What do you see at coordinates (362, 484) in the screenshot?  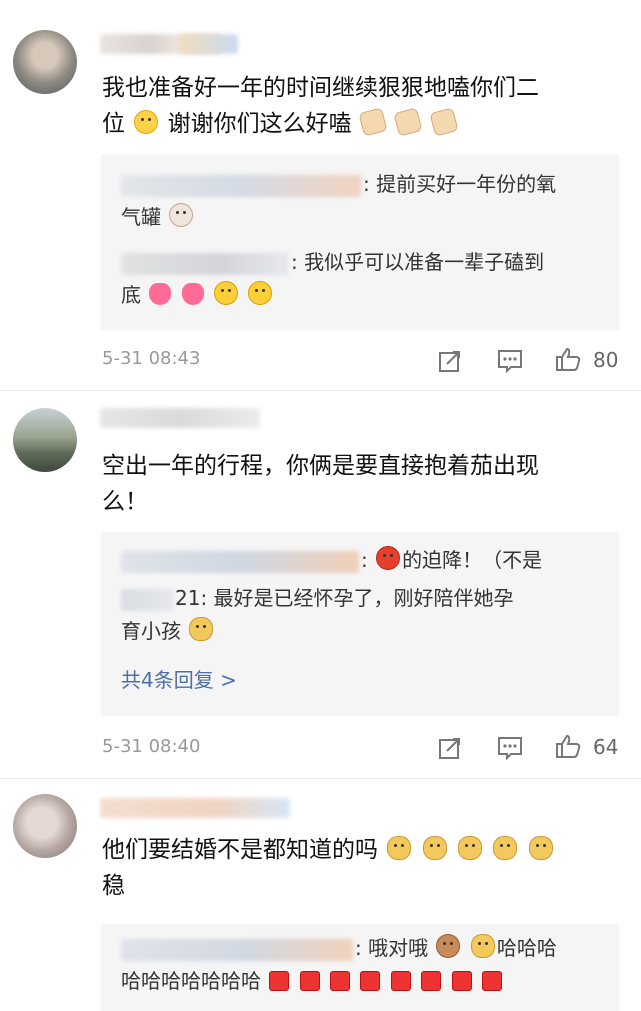 I see `comment-text: 空出一年的行程，你俩是要直接抱着茄出现 么！` at bounding box center [362, 484].